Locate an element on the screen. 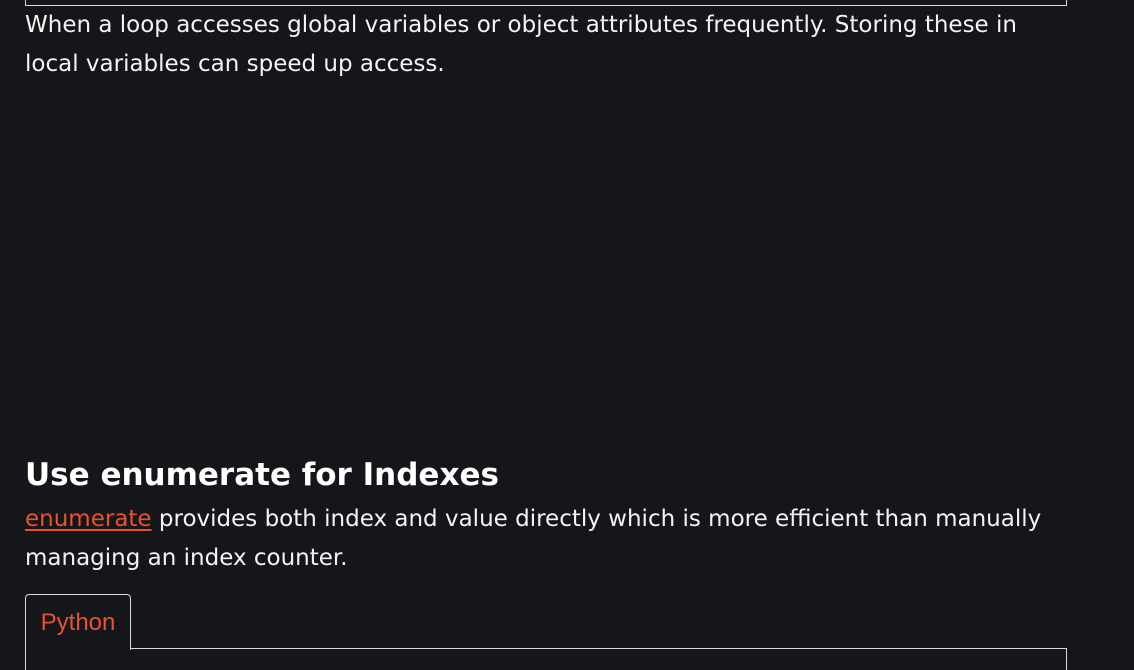 The image size is (1134, 670). tab-python: Python is located at coordinates (78, 622).